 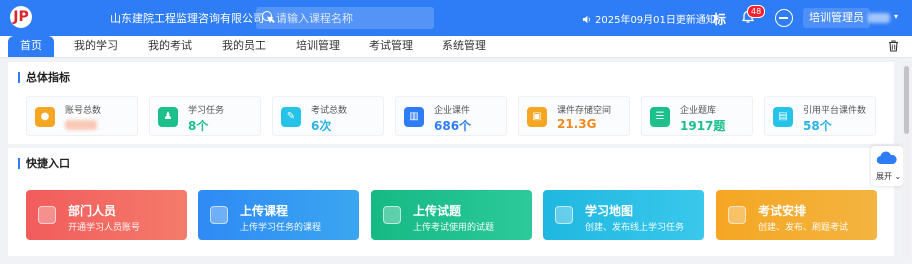 I want to click on exam-icon: ✎, so click(x=291, y=117).